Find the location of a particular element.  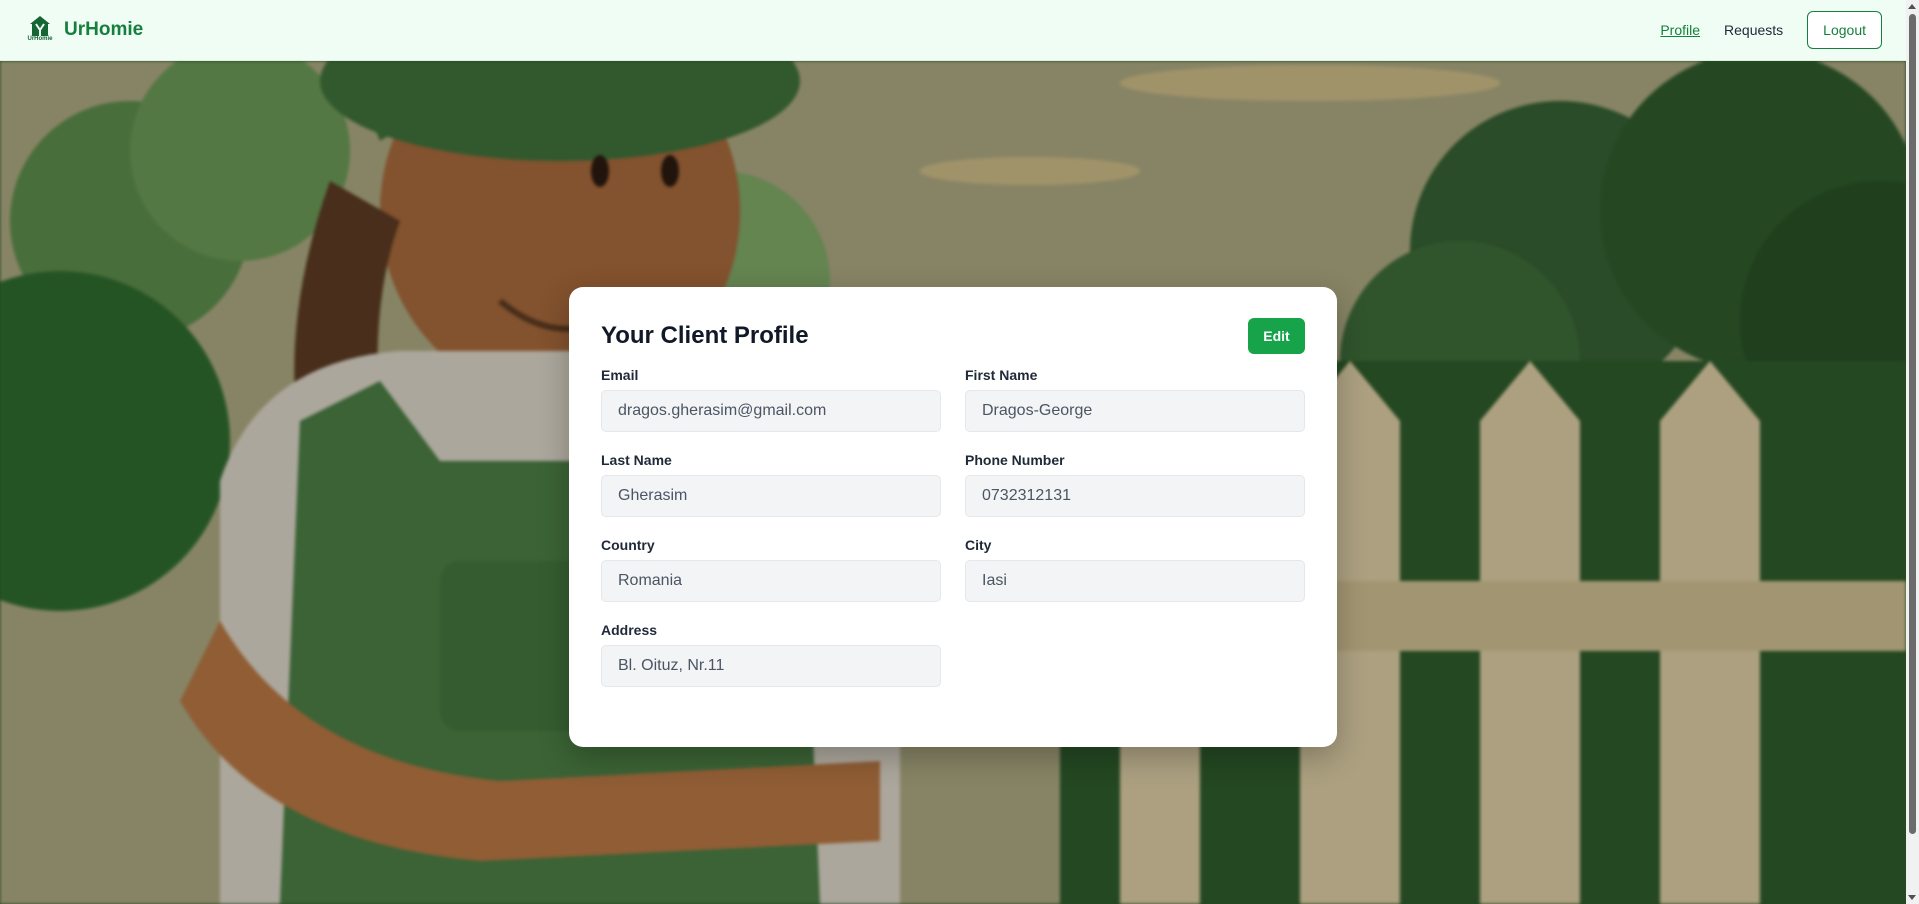

first-name-group: First Name is located at coordinates (1135, 399).